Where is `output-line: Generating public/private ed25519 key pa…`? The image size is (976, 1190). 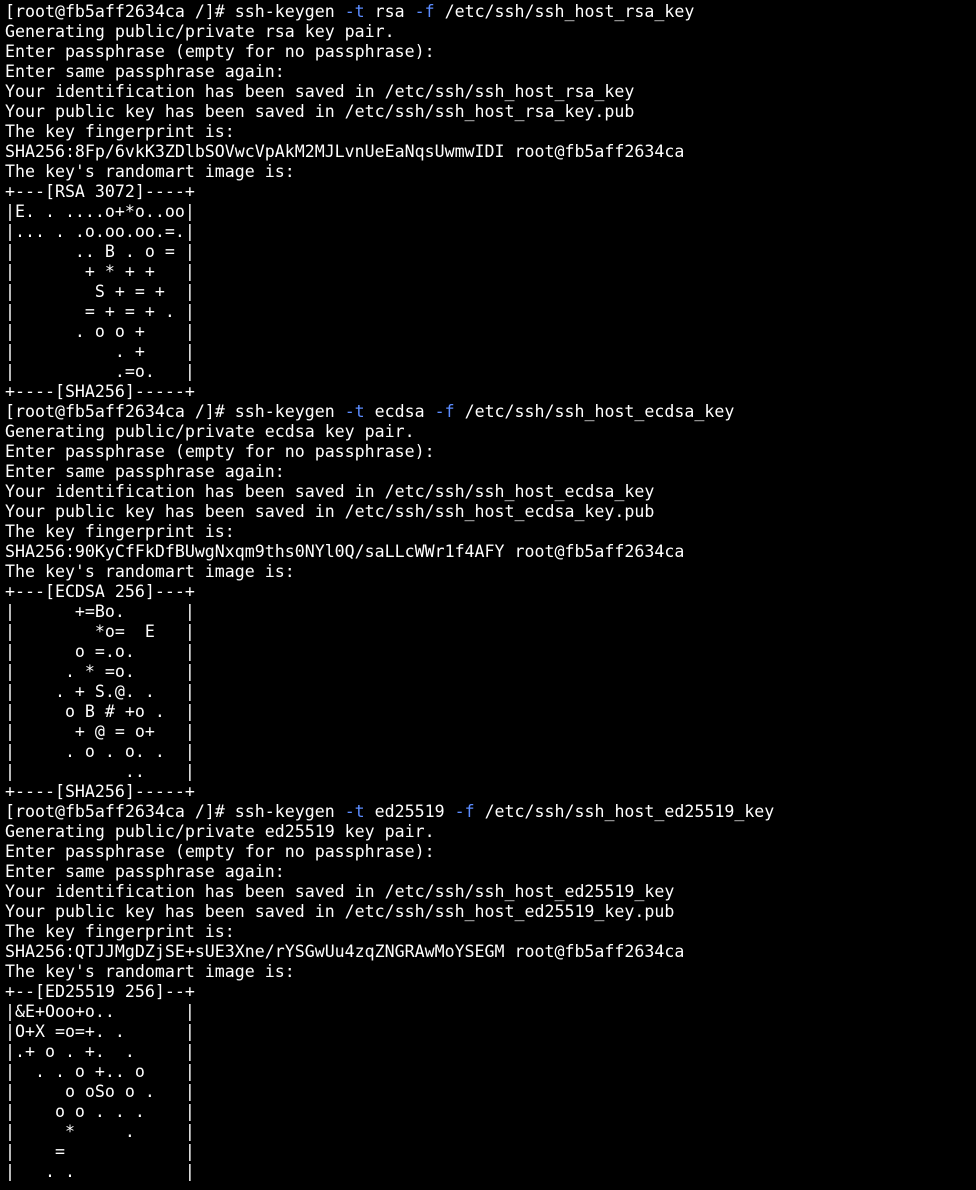 output-line: Generating public/private ed25519 key pa… is located at coordinates (220, 831).